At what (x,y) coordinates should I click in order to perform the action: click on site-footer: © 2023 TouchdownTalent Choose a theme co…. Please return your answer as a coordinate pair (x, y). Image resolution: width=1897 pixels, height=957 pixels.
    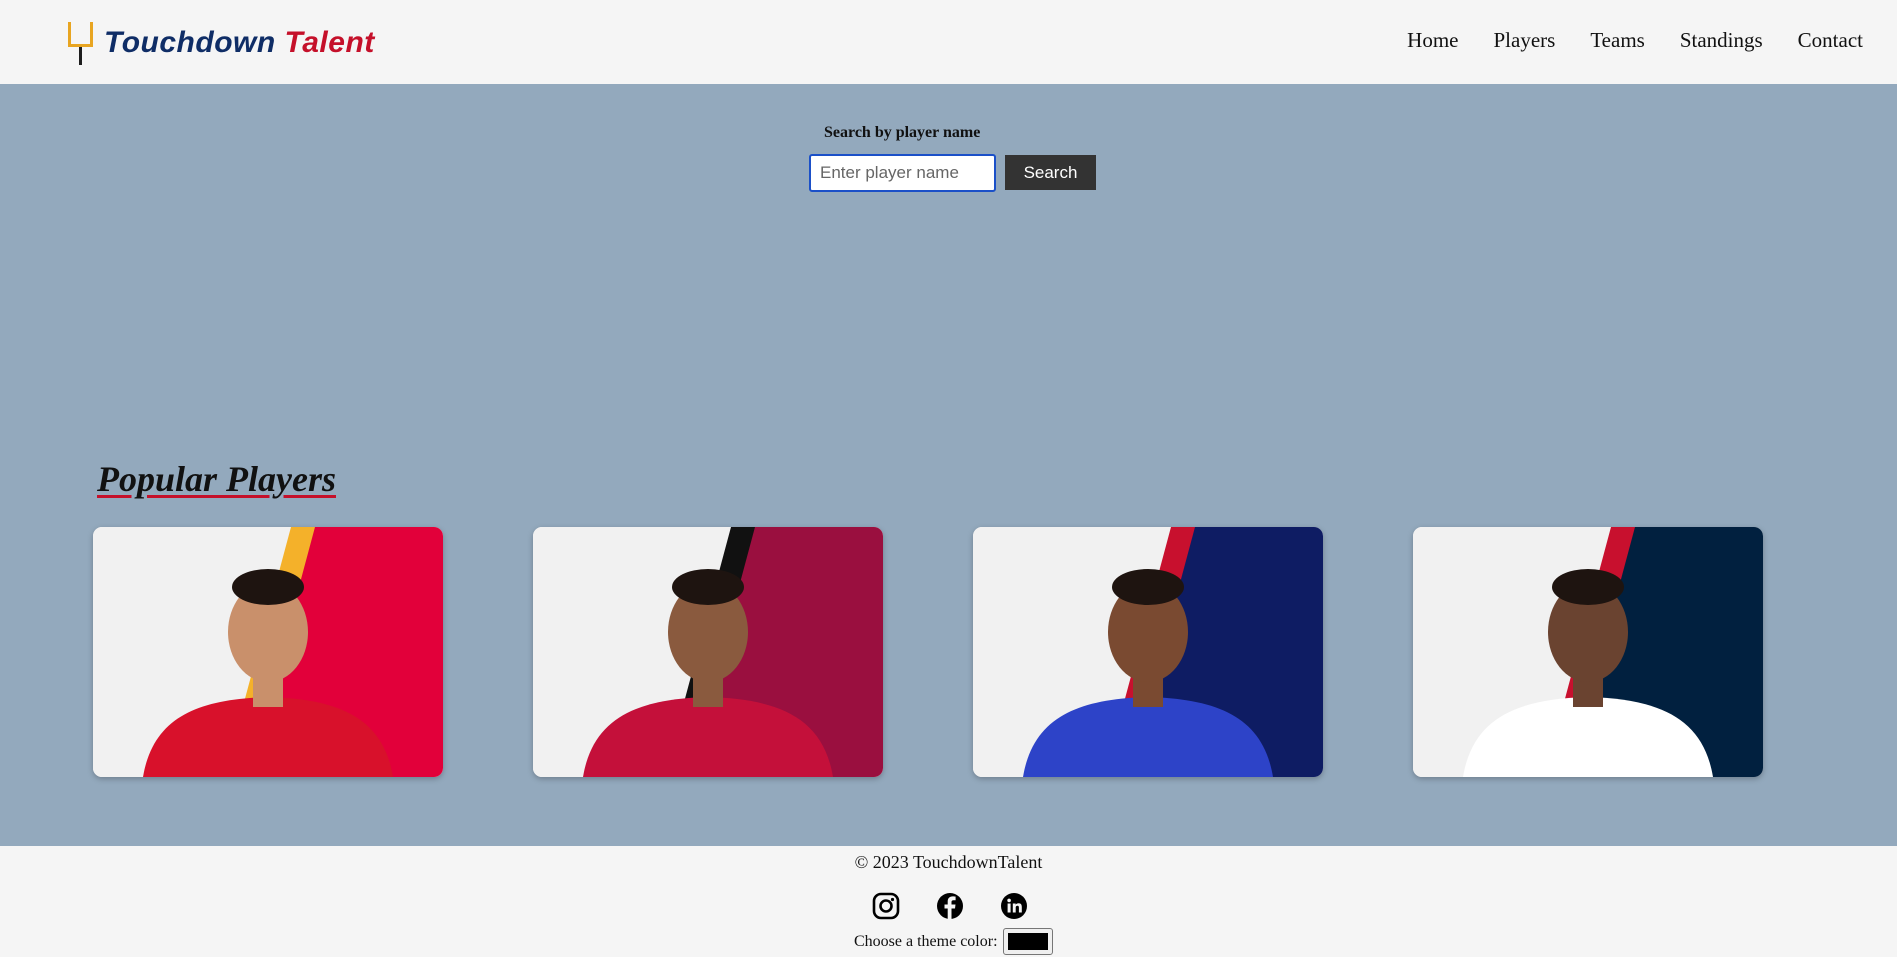
    Looking at the image, I should click on (948, 901).